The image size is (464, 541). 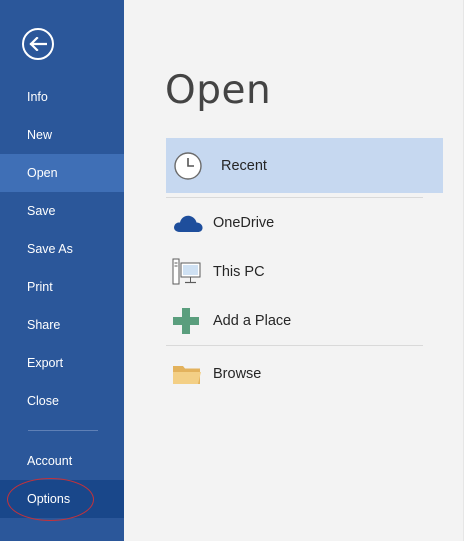 What do you see at coordinates (186, 166) in the screenshot?
I see `clock-icon` at bounding box center [186, 166].